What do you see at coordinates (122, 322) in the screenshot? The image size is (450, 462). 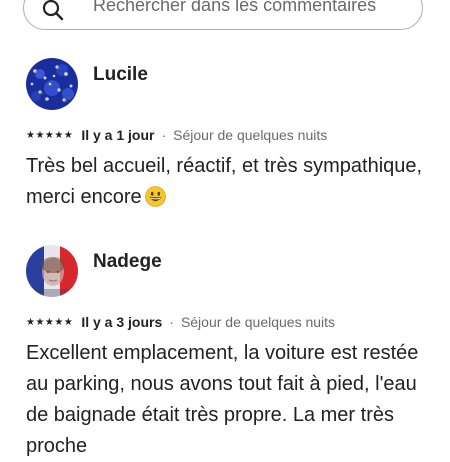 I see `review-date: Il y a 3 jours` at bounding box center [122, 322].